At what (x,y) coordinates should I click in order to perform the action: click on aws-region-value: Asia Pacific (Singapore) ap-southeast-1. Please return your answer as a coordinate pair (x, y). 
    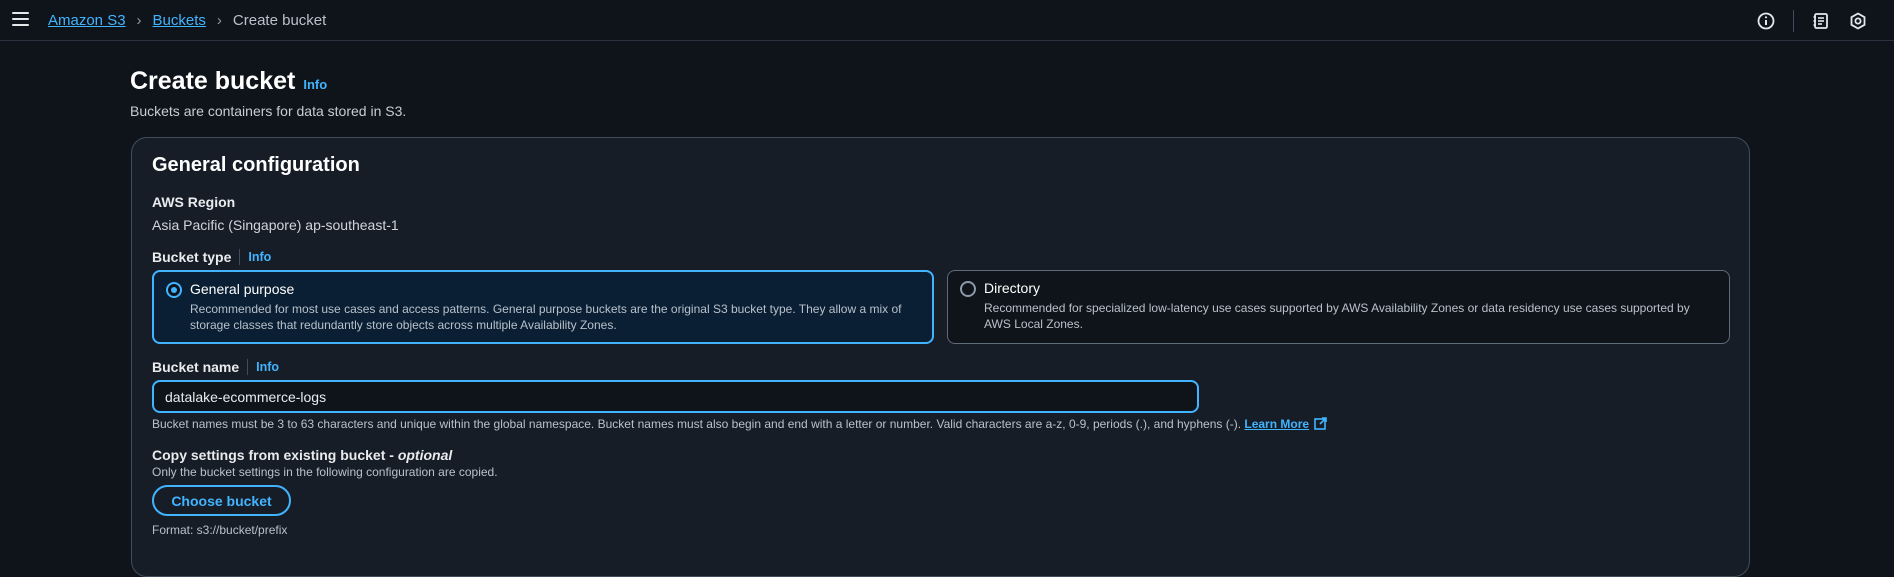
    Looking at the image, I should click on (275, 225).